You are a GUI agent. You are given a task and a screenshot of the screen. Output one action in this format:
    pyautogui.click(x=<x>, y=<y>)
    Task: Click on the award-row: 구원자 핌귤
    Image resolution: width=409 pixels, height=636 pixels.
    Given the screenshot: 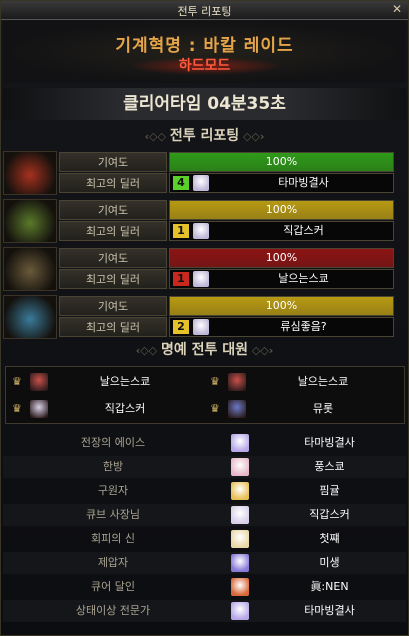 What is the action you would take?
    pyautogui.click(x=204, y=491)
    